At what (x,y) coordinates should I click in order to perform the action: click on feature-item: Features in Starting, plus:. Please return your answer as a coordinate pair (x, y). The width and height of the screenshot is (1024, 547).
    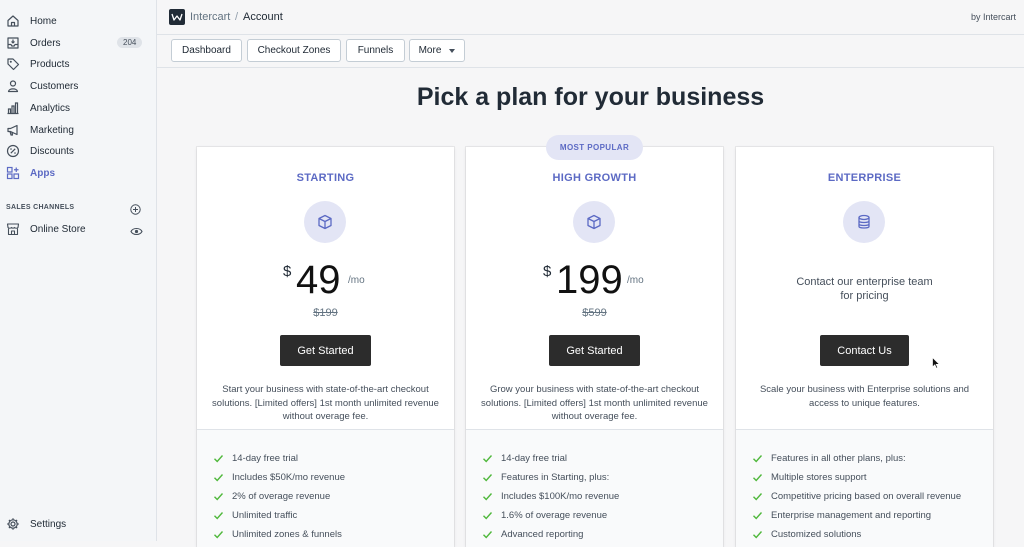
    Looking at the image, I should click on (545, 477).